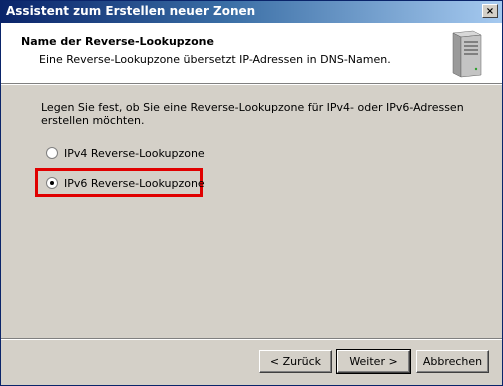 The width and height of the screenshot is (503, 386). I want to click on back-button: < Zurück, so click(295, 361).